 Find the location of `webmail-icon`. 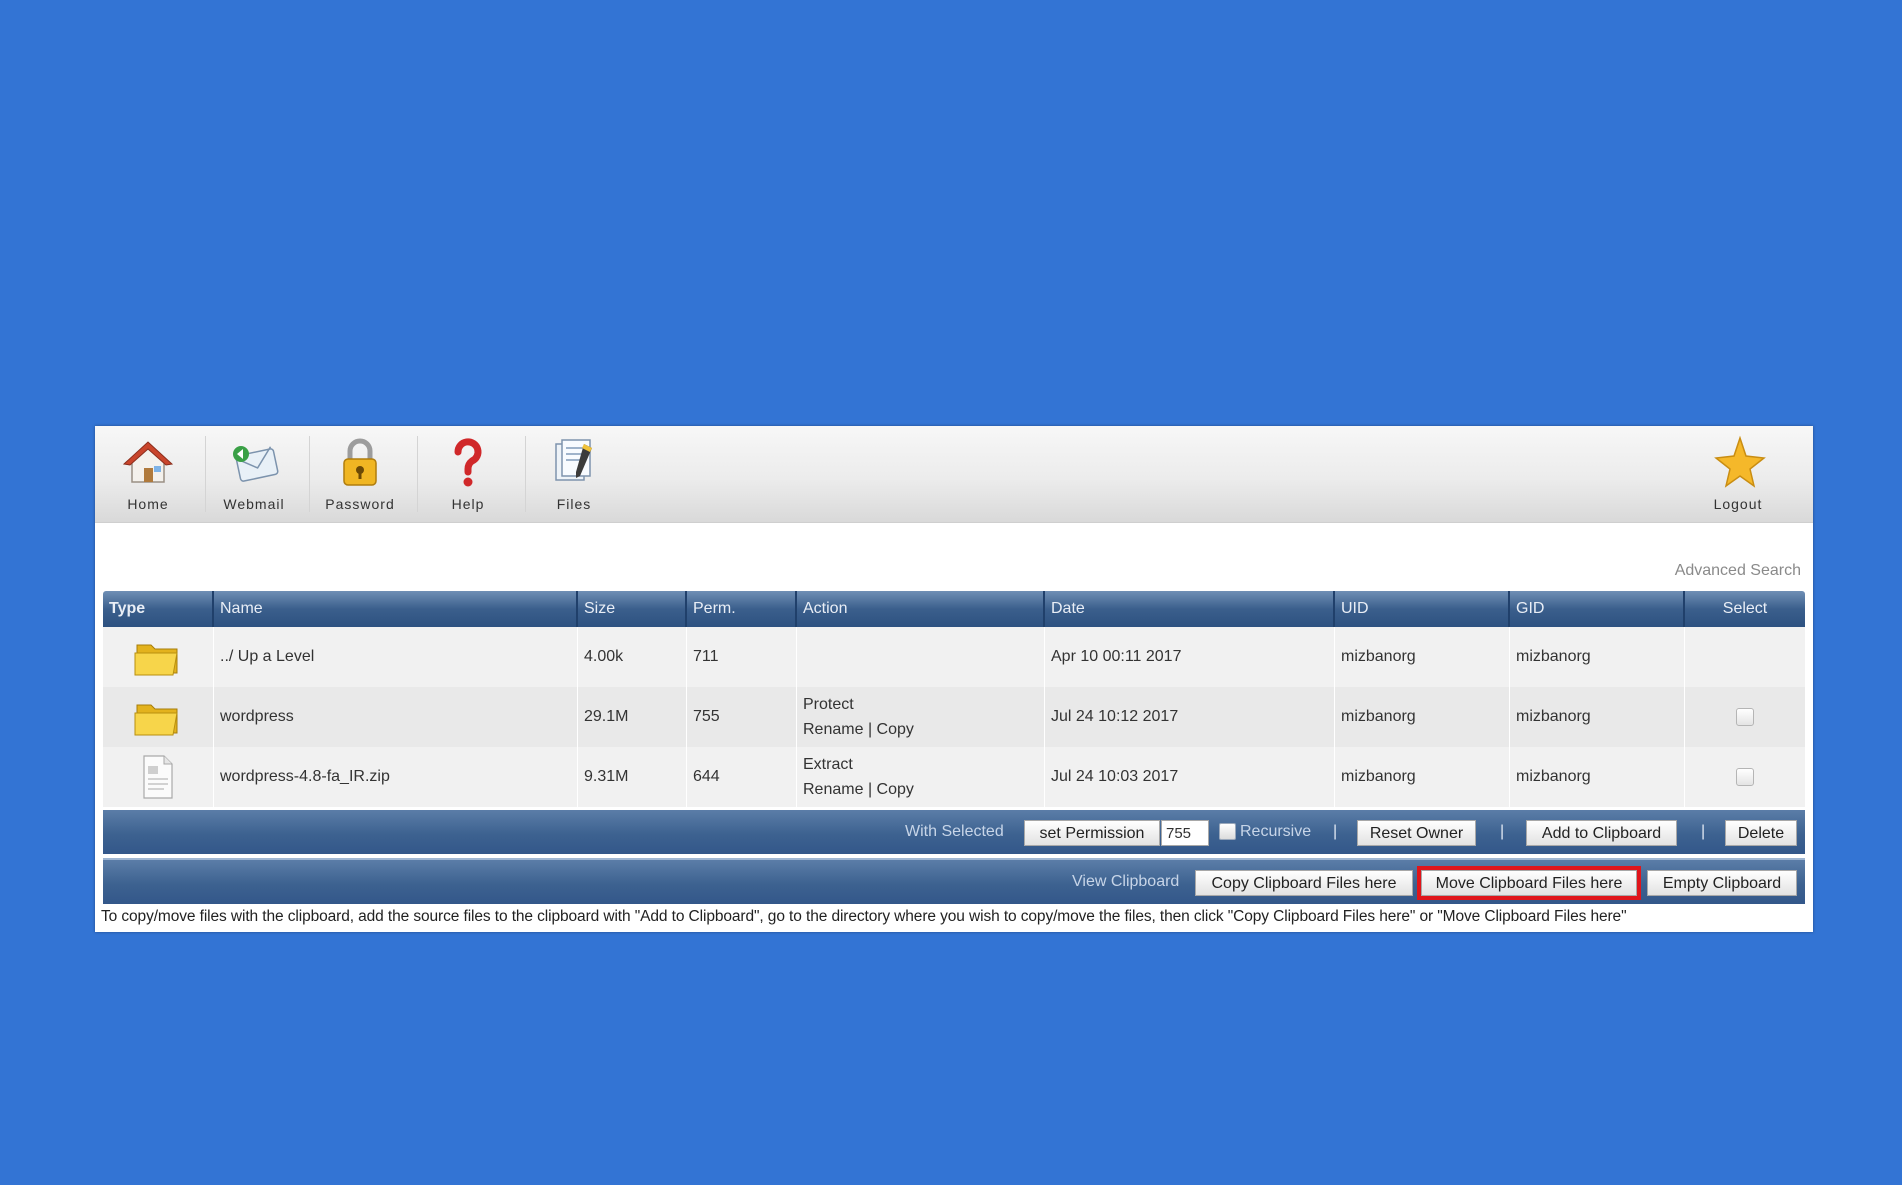

webmail-icon is located at coordinates (256, 464).